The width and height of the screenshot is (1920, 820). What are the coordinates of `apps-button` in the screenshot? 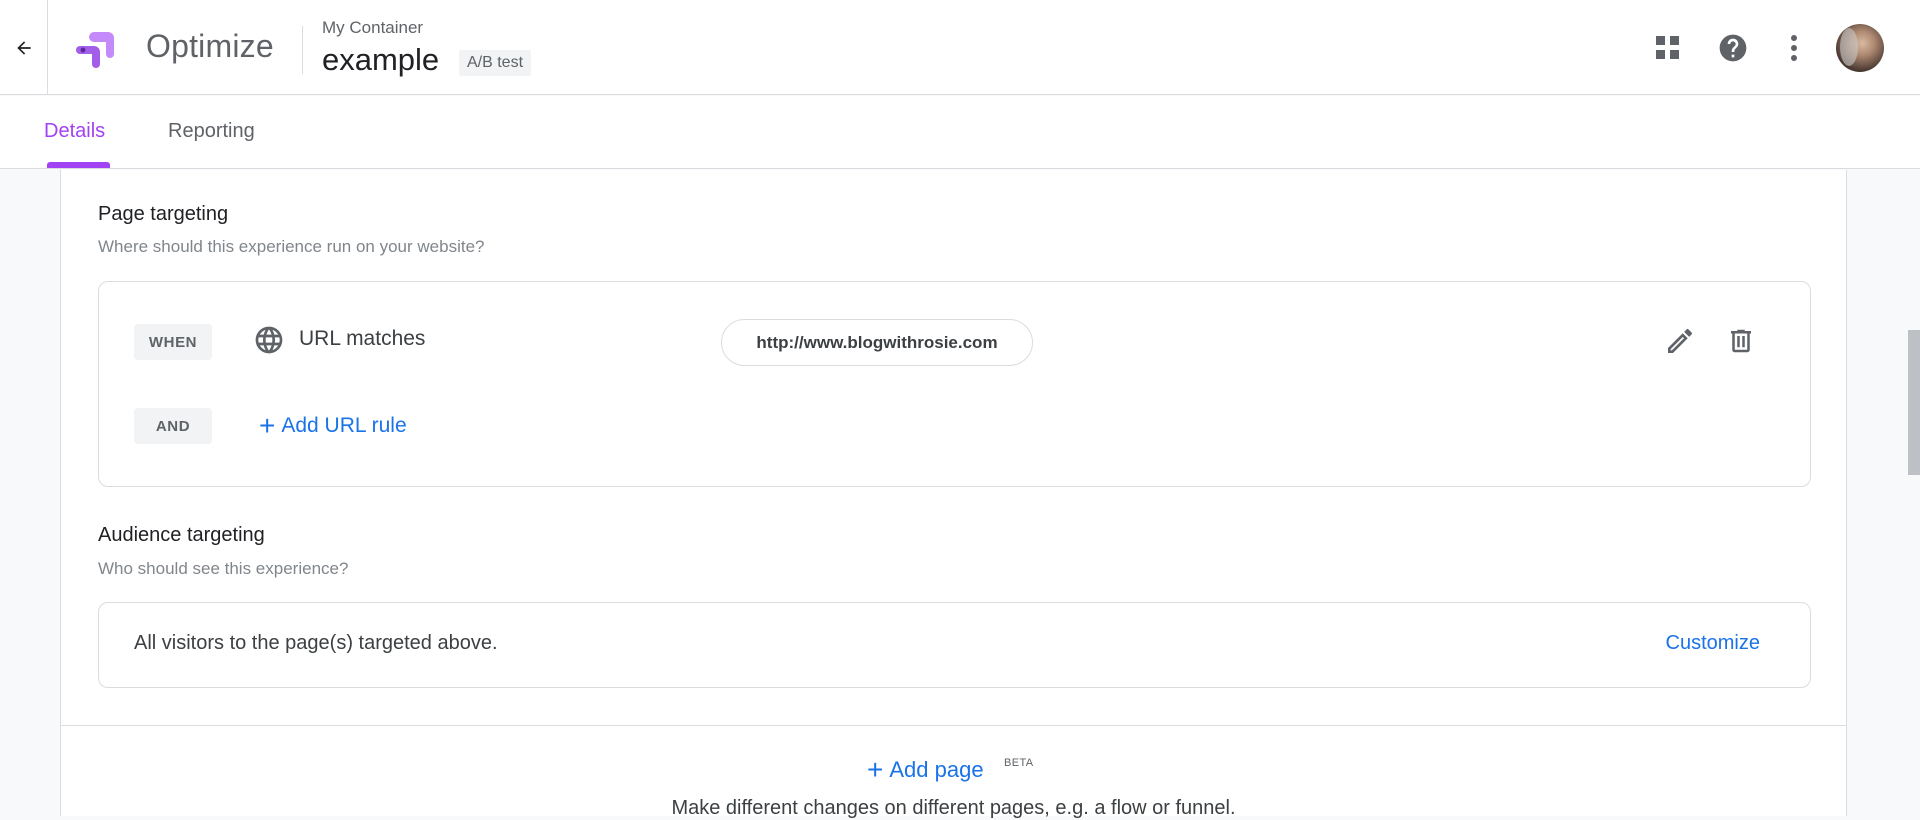 It's located at (1668, 48).